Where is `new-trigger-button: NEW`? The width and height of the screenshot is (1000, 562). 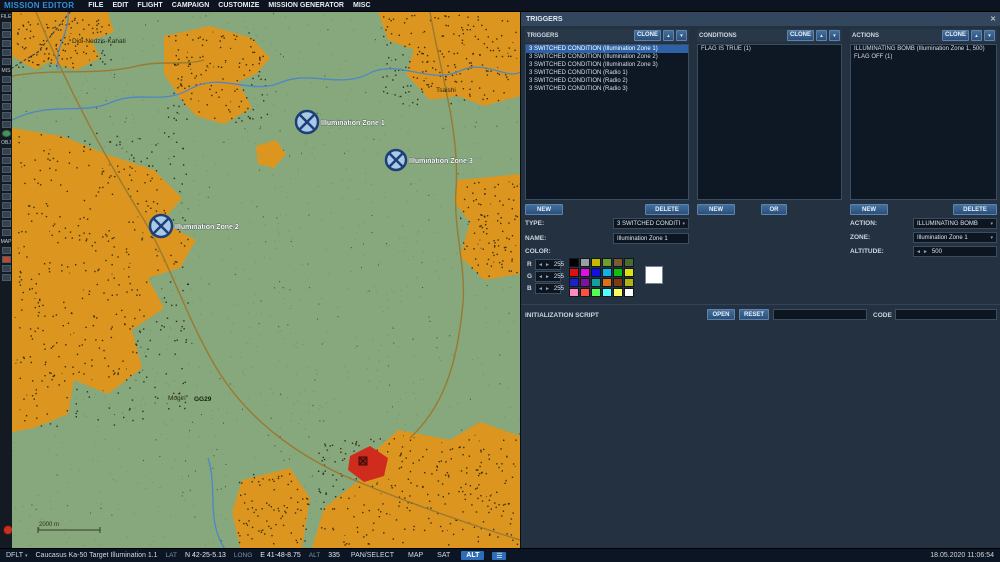 new-trigger-button: NEW is located at coordinates (544, 209).